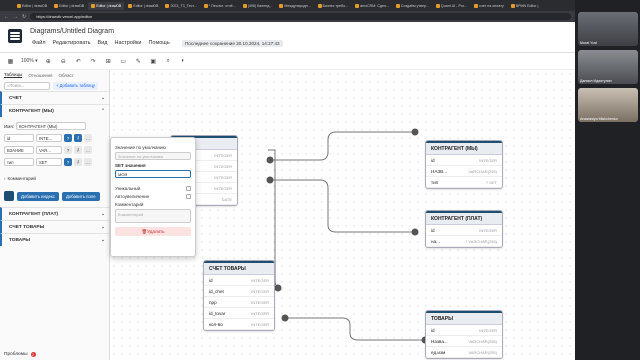 The width and height of the screenshot is (640, 360). Describe the element at coordinates (153, 216) in the screenshot. I see `comment-textarea: Комментарий` at that location.